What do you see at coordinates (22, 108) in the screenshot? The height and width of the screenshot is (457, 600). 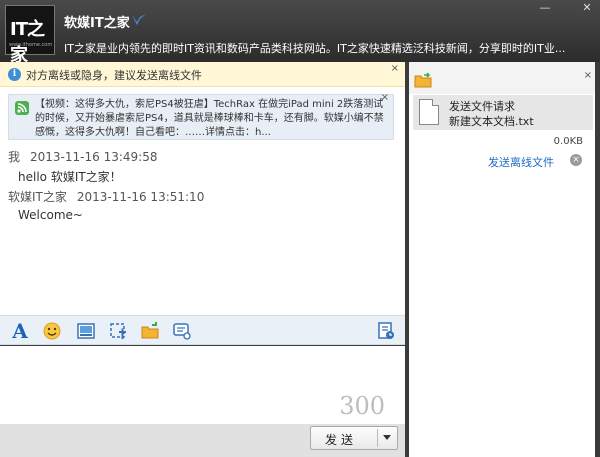 I see `rss-icon` at bounding box center [22, 108].